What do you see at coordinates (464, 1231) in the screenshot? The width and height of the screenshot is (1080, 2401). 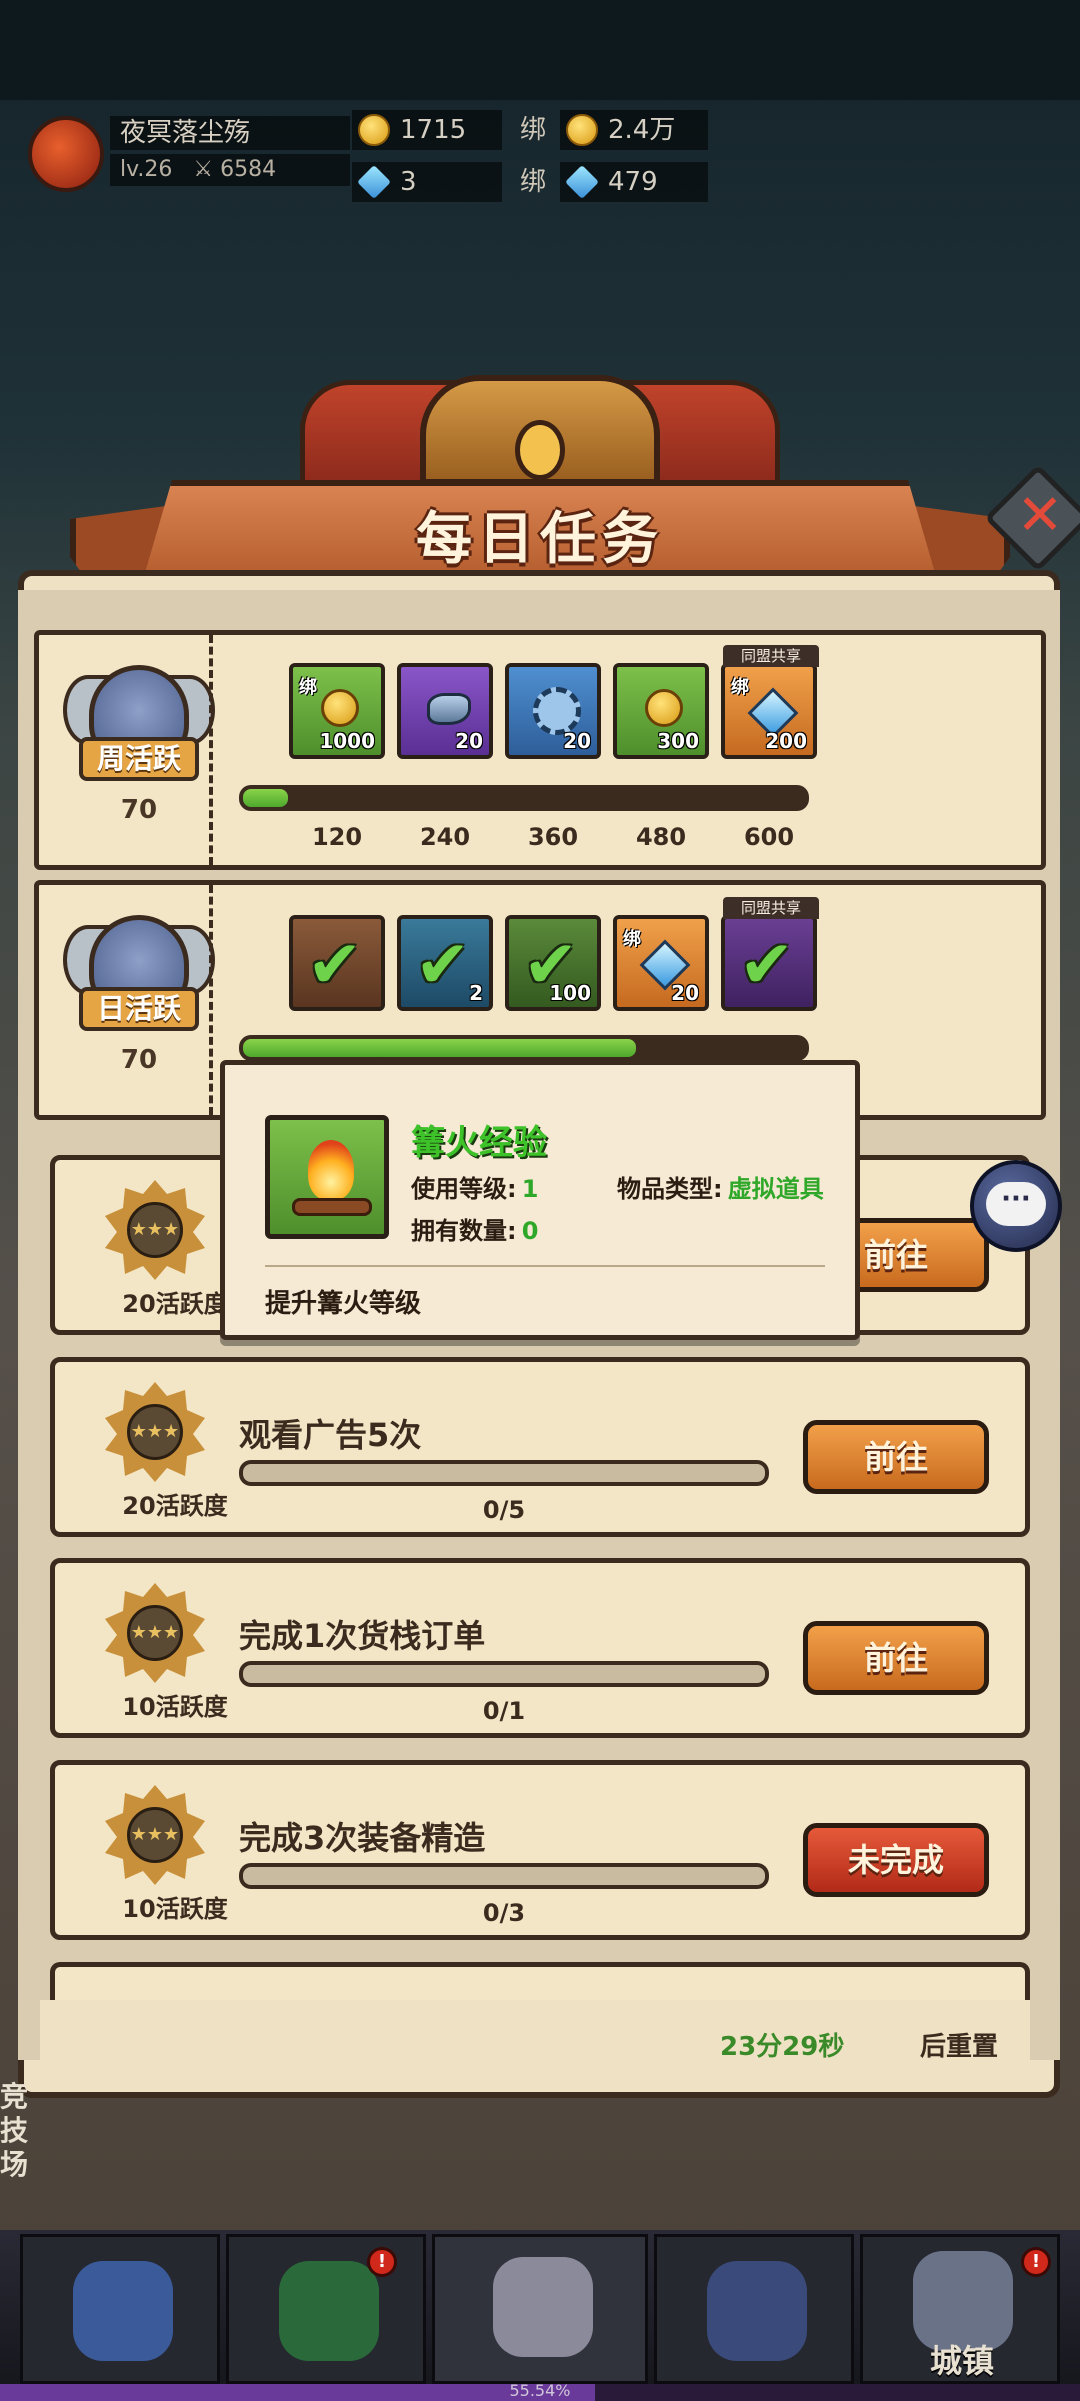 I see `owned-label: 拥有数量:` at bounding box center [464, 1231].